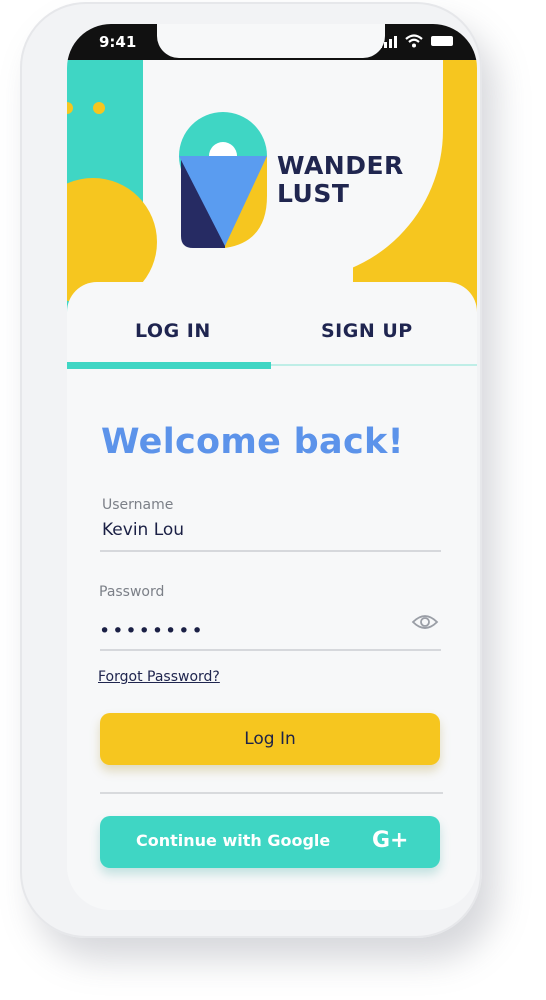 Image resolution: width=546 pixels, height=1000 pixels. I want to click on username-input: Kevin Lou, so click(143, 530).